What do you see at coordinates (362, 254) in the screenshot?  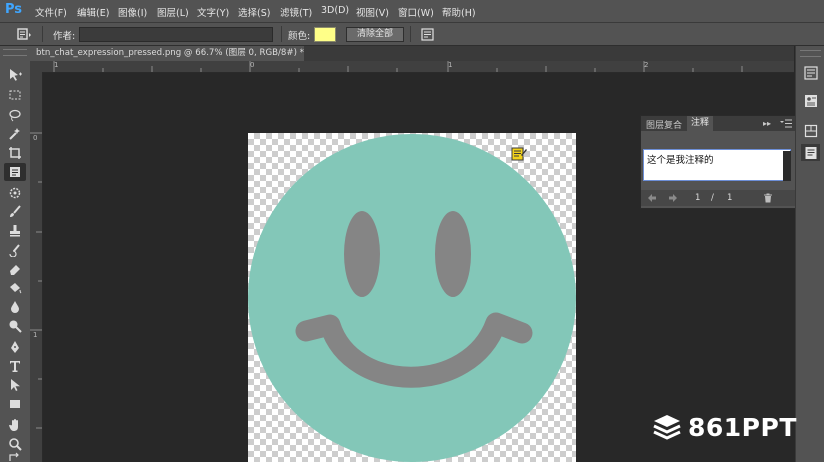 I see `left-eye` at bounding box center [362, 254].